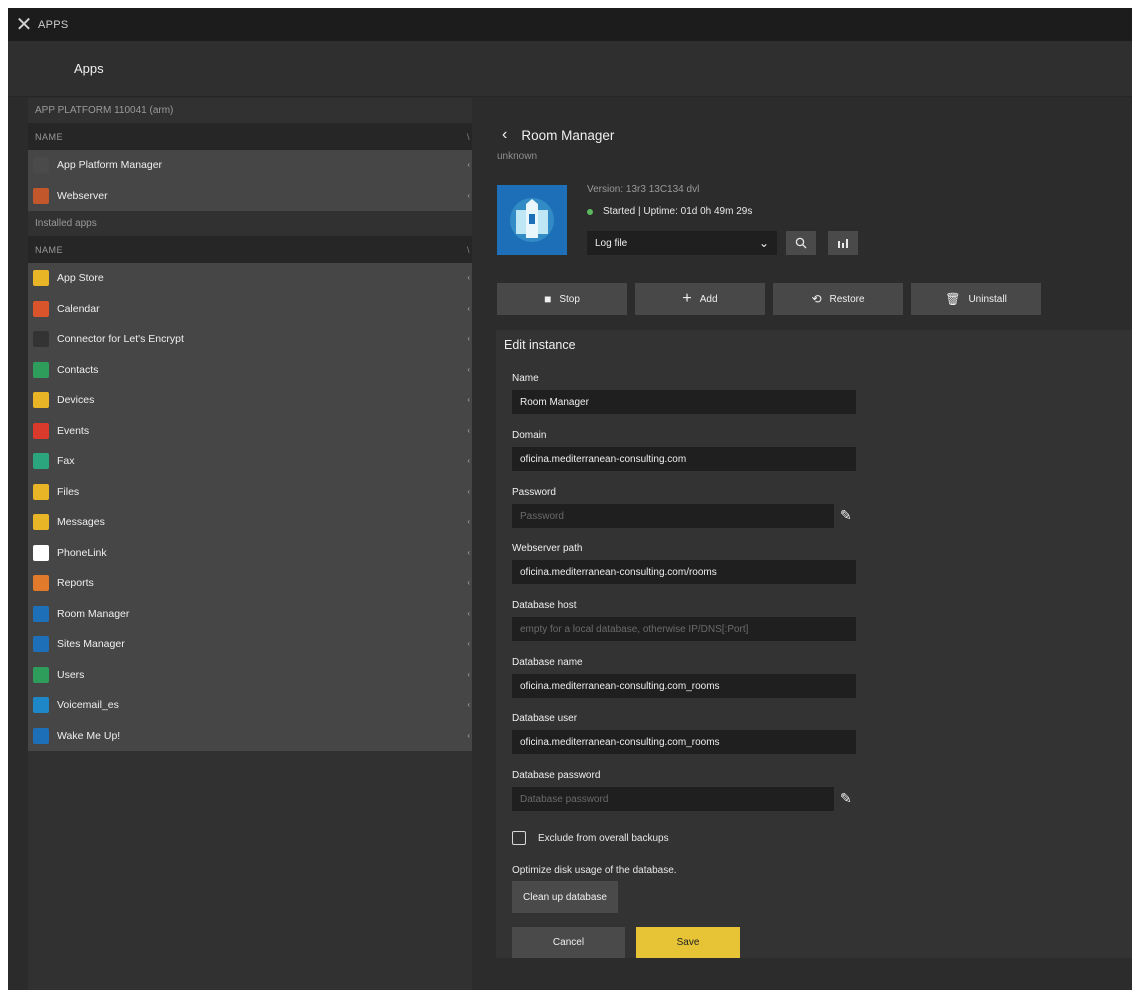 This screenshot has width=1132, height=990. Describe the element at coordinates (568, 135) in the screenshot. I see `app-title: Room Manager` at that location.